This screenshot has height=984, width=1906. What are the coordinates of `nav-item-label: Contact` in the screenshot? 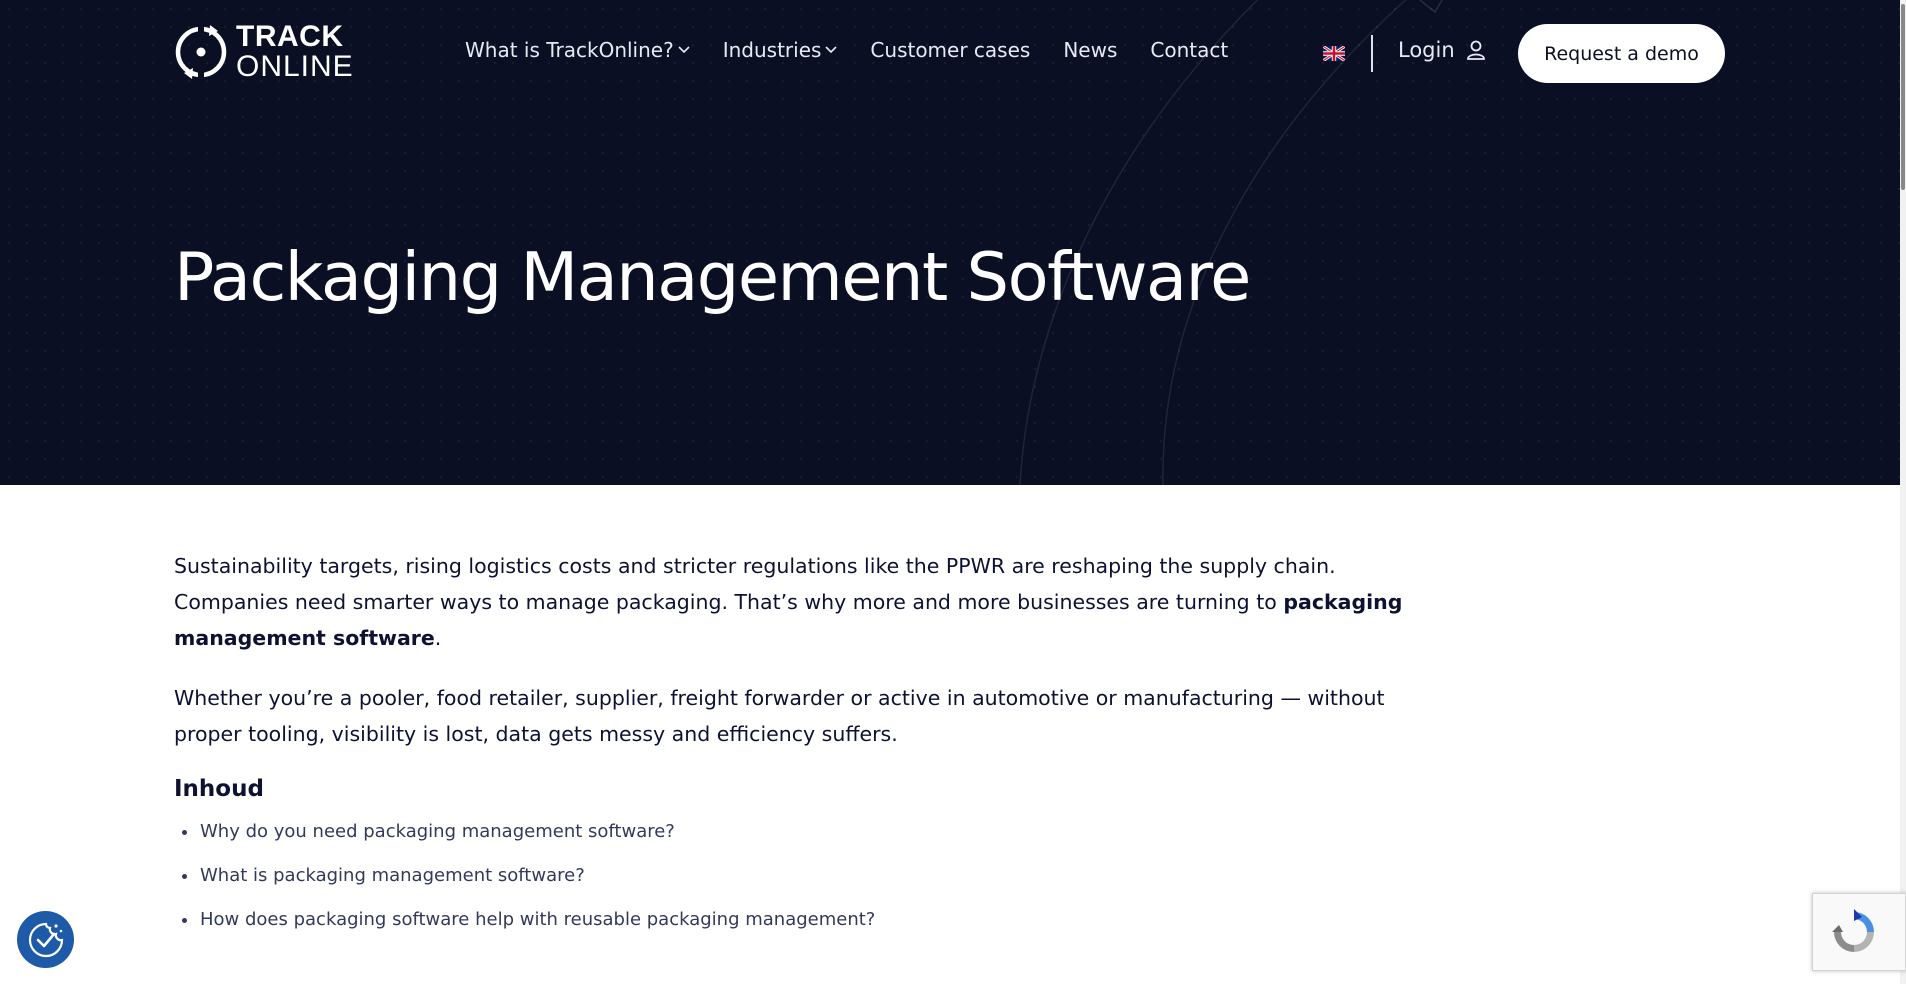 It's located at (1189, 50).